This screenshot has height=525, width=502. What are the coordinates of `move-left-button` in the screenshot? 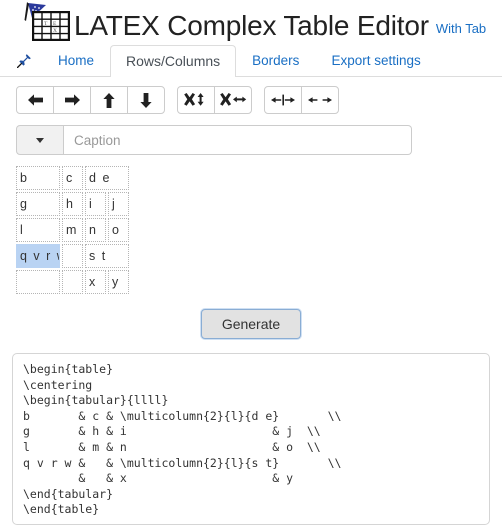 It's located at (35, 100).